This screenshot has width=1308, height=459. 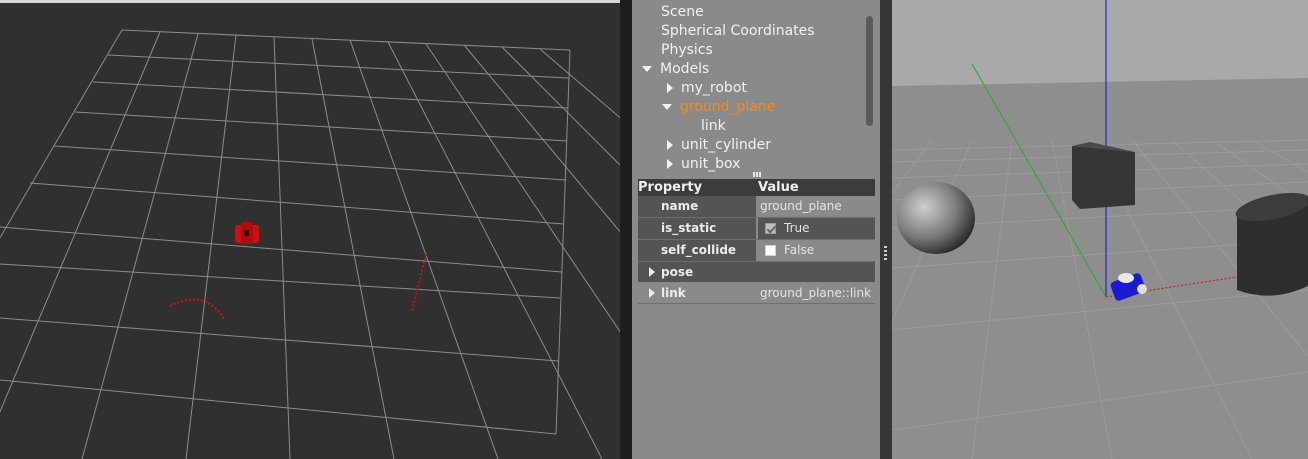 What do you see at coordinates (869, 71) in the screenshot?
I see `tree-scrollbar` at bounding box center [869, 71].